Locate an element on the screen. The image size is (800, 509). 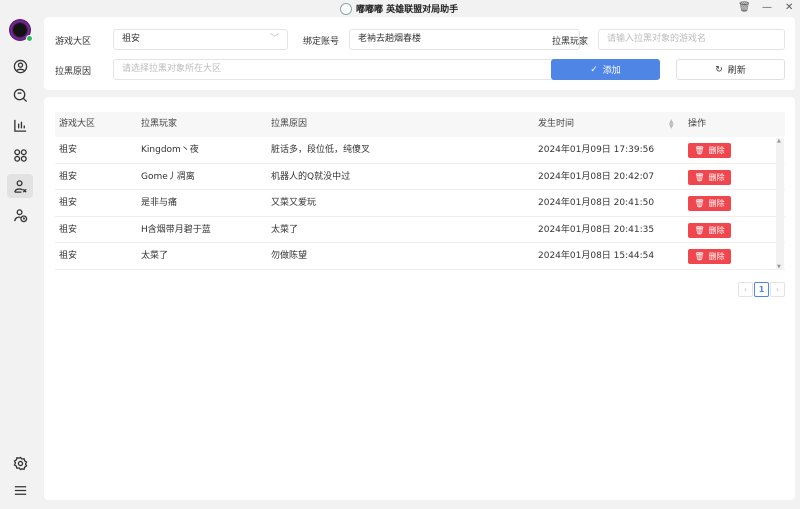
sidebar-item-apps is located at coordinates (20, 155).